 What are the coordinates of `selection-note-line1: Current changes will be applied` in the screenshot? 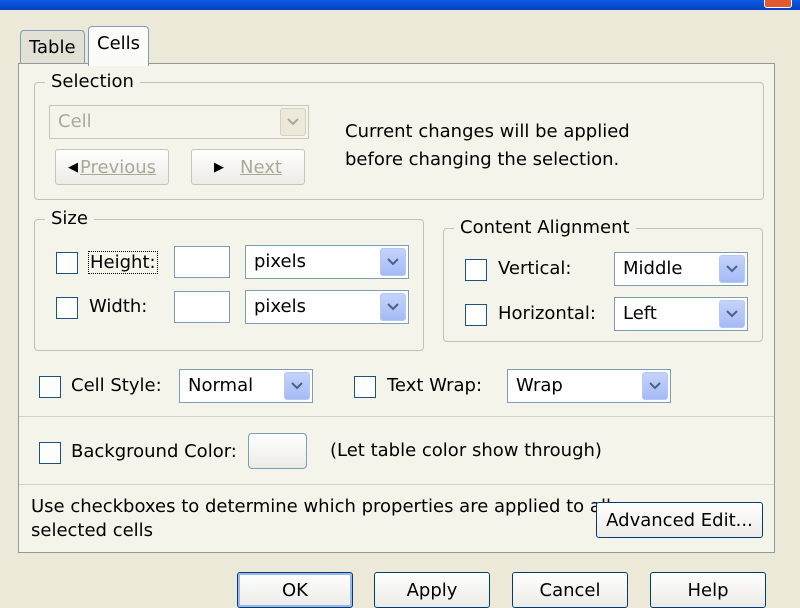 It's located at (487, 131).